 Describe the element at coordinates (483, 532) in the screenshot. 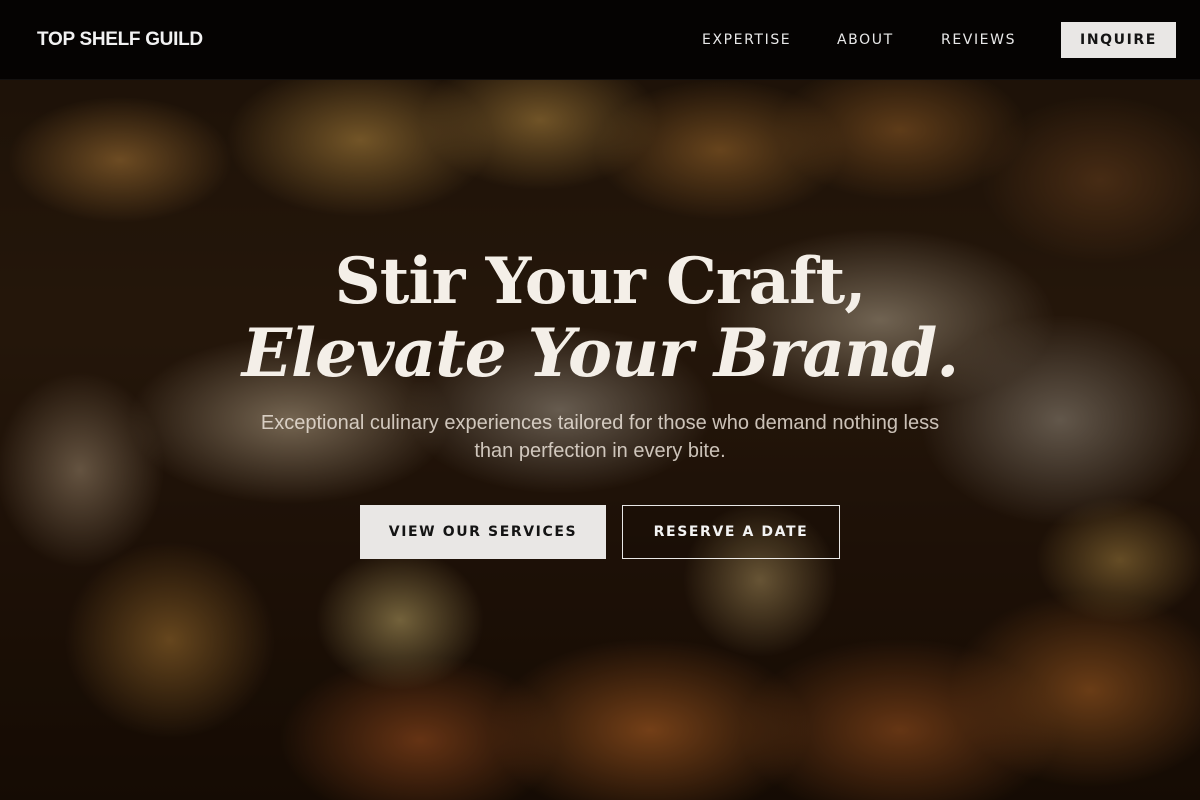

I see `view-services-button: VIEW OUR SERVICES` at that location.